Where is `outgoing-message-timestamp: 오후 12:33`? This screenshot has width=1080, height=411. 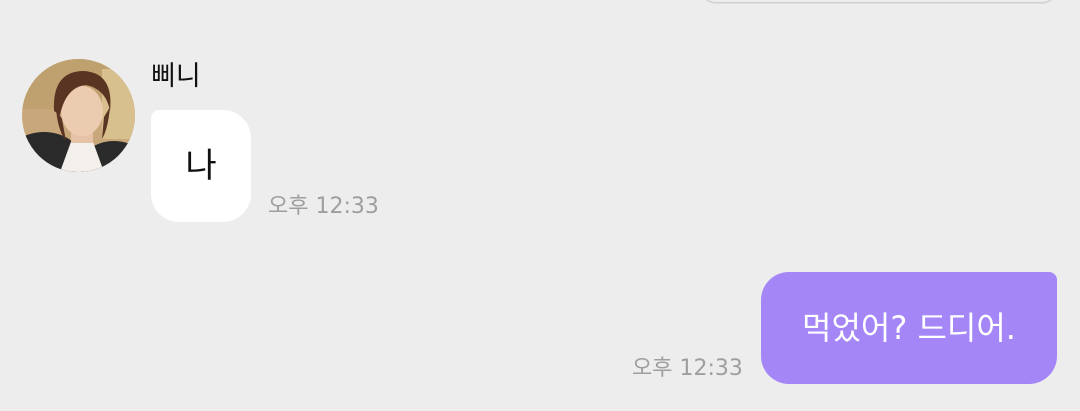
outgoing-message-timestamp: 오후 12:33 is located at coordinates (687, 368).